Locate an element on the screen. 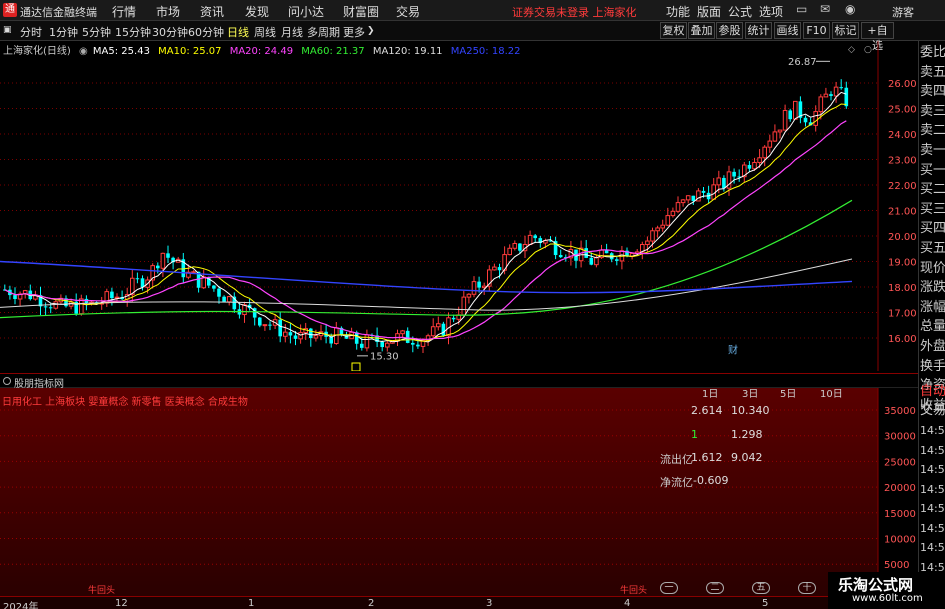 This screenshot has height=609, width=945. mail-icon: ✉ is located at coordinates (825, 9).